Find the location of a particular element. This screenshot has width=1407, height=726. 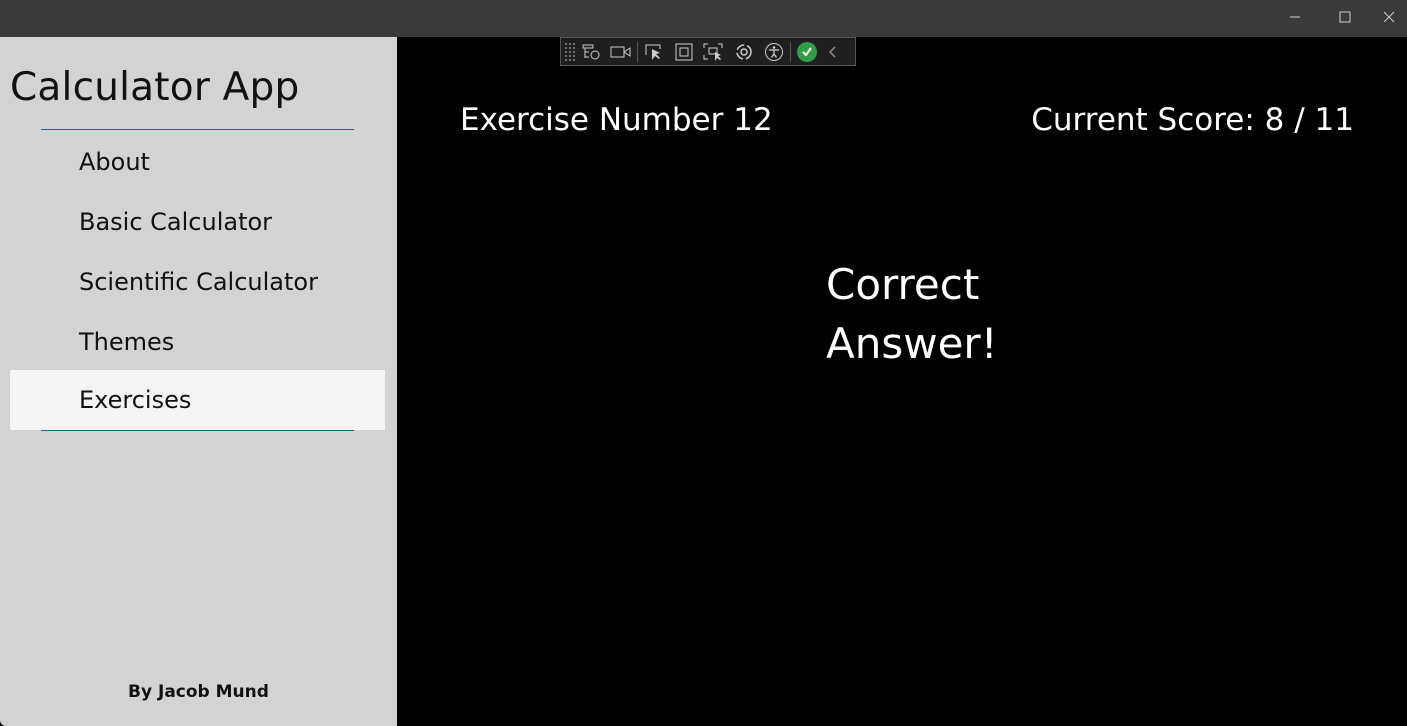

maximize-icon is located at coordinates (1345, 17).